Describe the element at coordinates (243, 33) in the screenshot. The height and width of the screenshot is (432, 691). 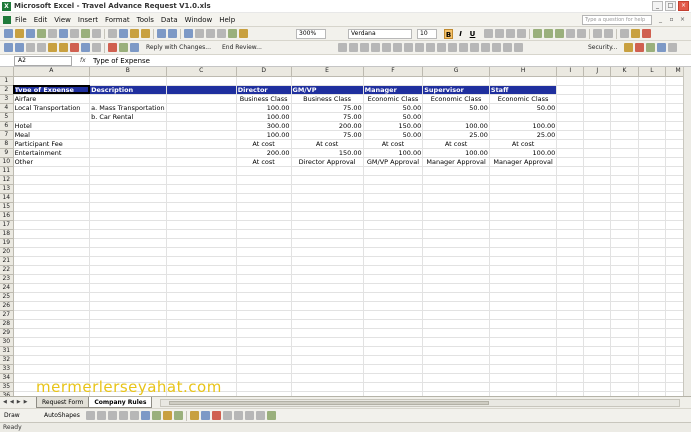
I see `drawing-icon` at that location.